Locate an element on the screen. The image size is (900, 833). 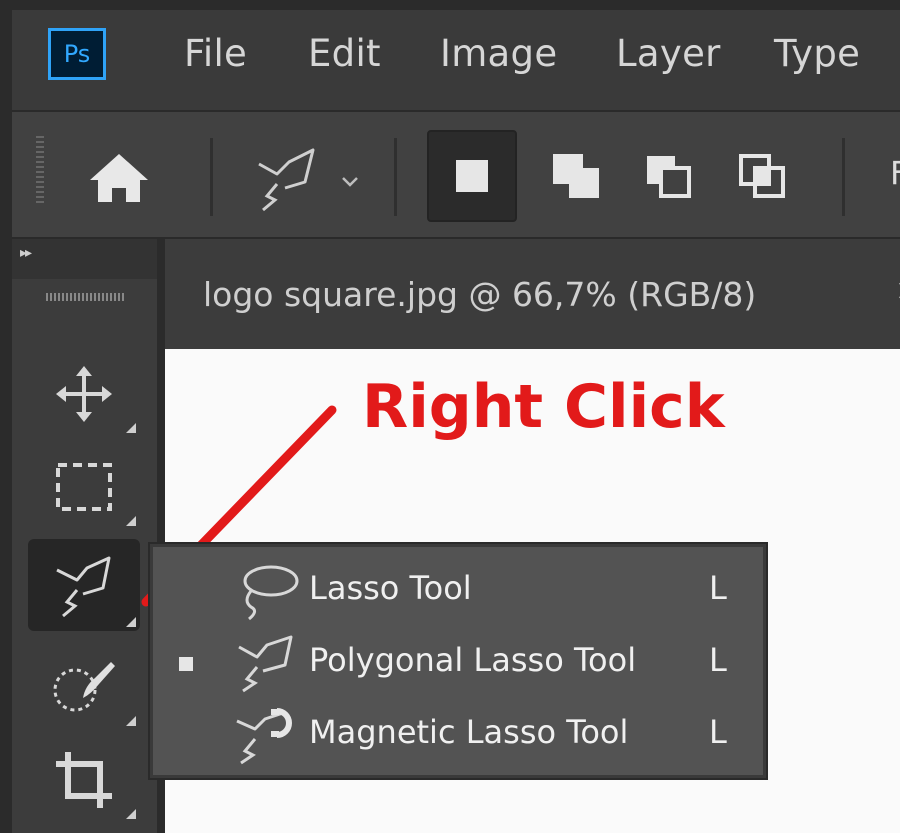
options-overflow-text: F is located at coordinates (895, 173).